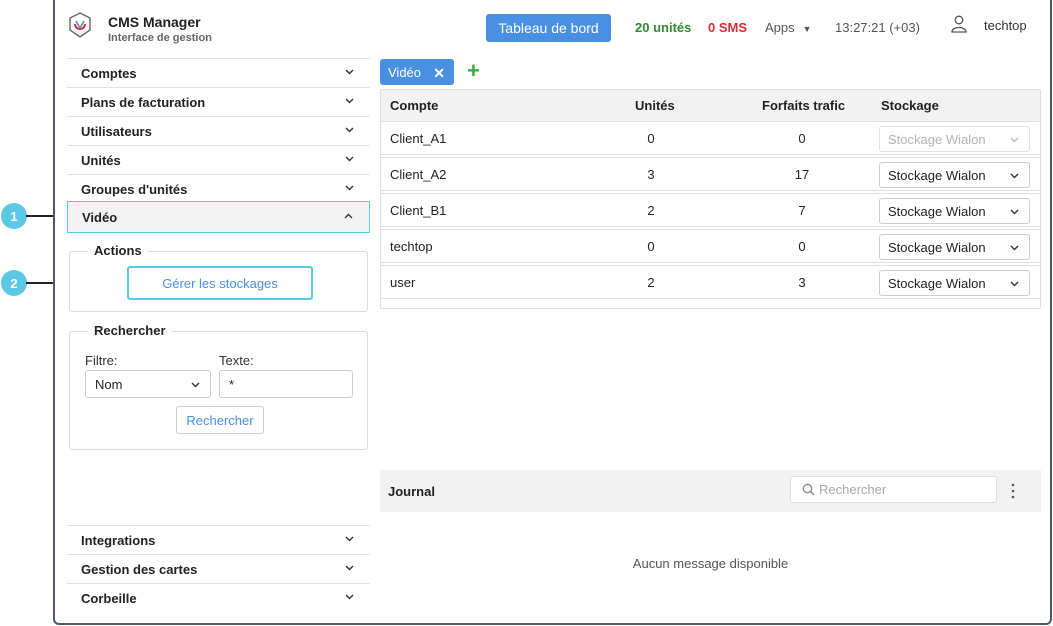 Image resolution: width=1053 pixels, height=626 pixels. What do you see at coordinates (439, 73) in the screenshot?
I see `close-icon: ✕` at bounding box center [439, 73].